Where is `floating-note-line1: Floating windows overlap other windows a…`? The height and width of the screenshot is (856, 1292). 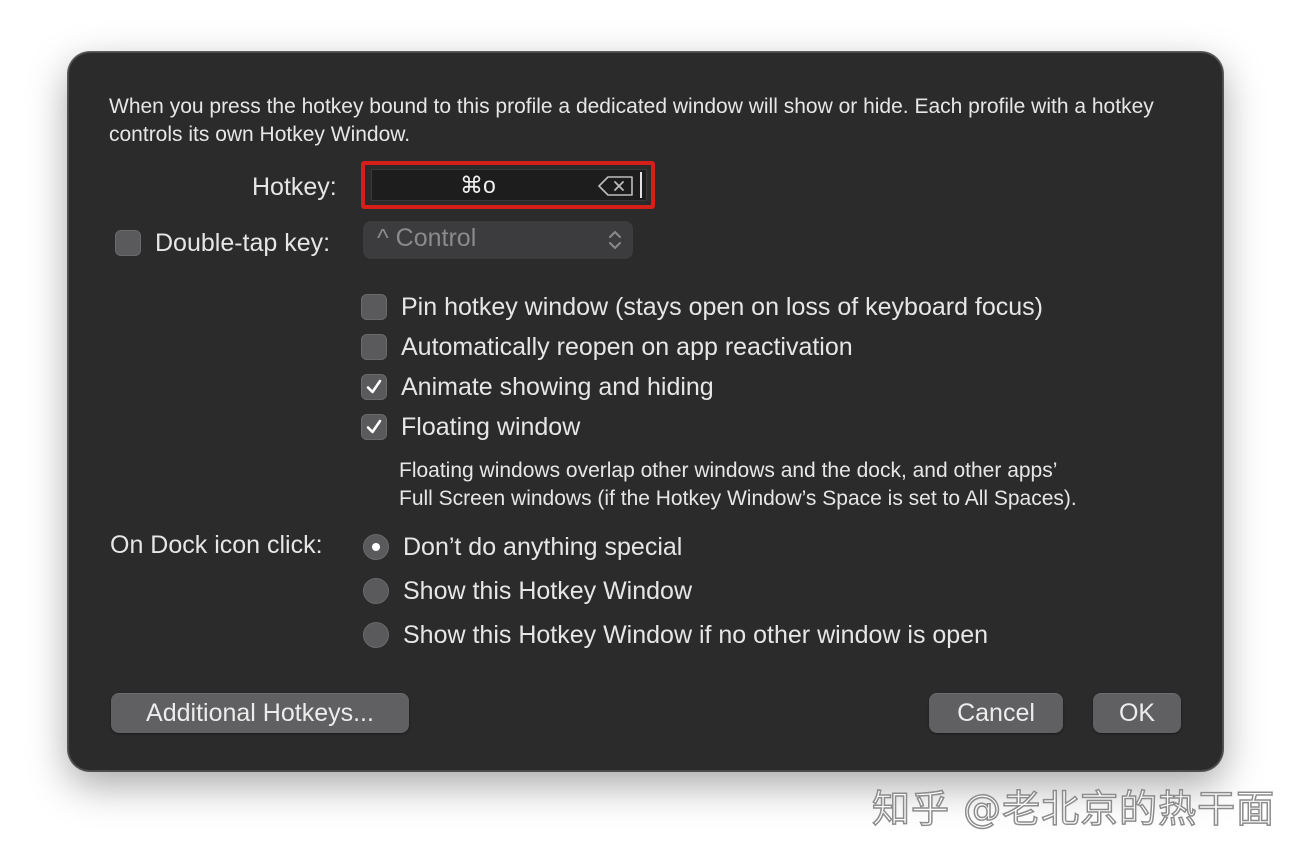 floating-note-line1: Floating windows overlap other windows a… is located at coordinates (728, 470).